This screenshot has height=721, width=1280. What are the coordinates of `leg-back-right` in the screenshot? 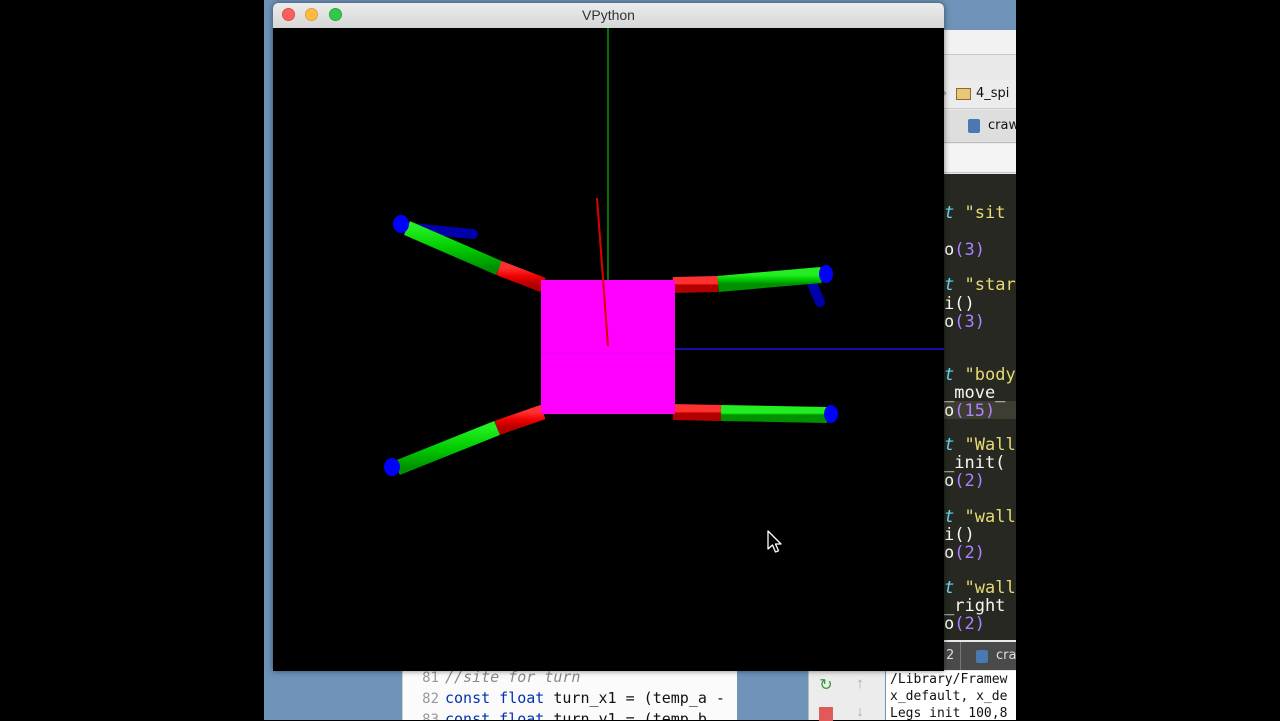 It's located at (755, 413).